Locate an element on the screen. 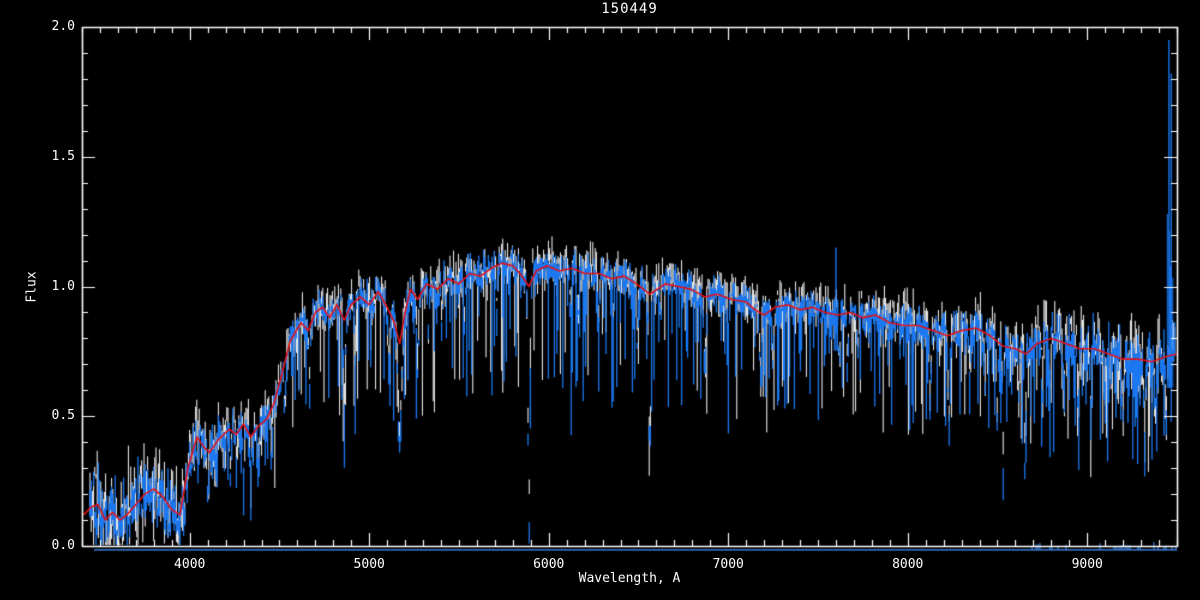 The height and width of the screenshot is (600, 1200). x-axis-label: Wavelength, A is located at coordinates (629, 578).